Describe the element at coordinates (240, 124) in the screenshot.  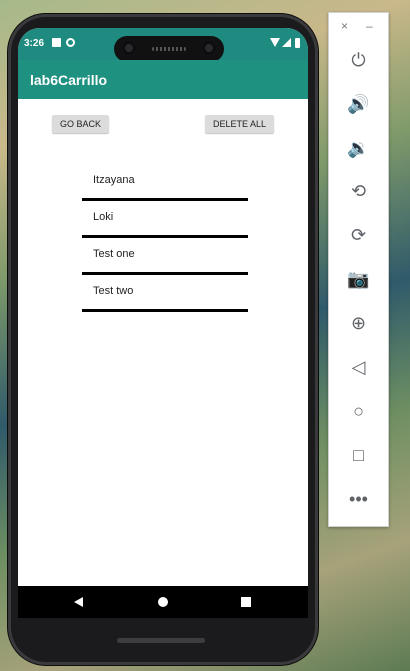
I see `delete-all-button: DELETE ALL` at that location.